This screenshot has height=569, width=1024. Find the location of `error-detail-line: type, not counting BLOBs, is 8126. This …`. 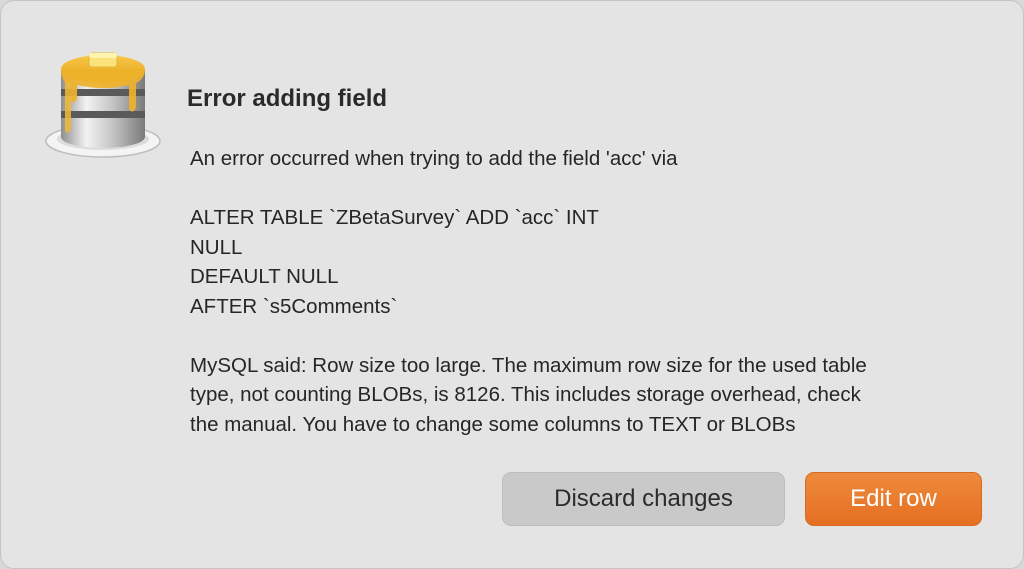

error-detail-line: type, not counting BLOBs, is 8126. This … is located at coordinates (525, 394).